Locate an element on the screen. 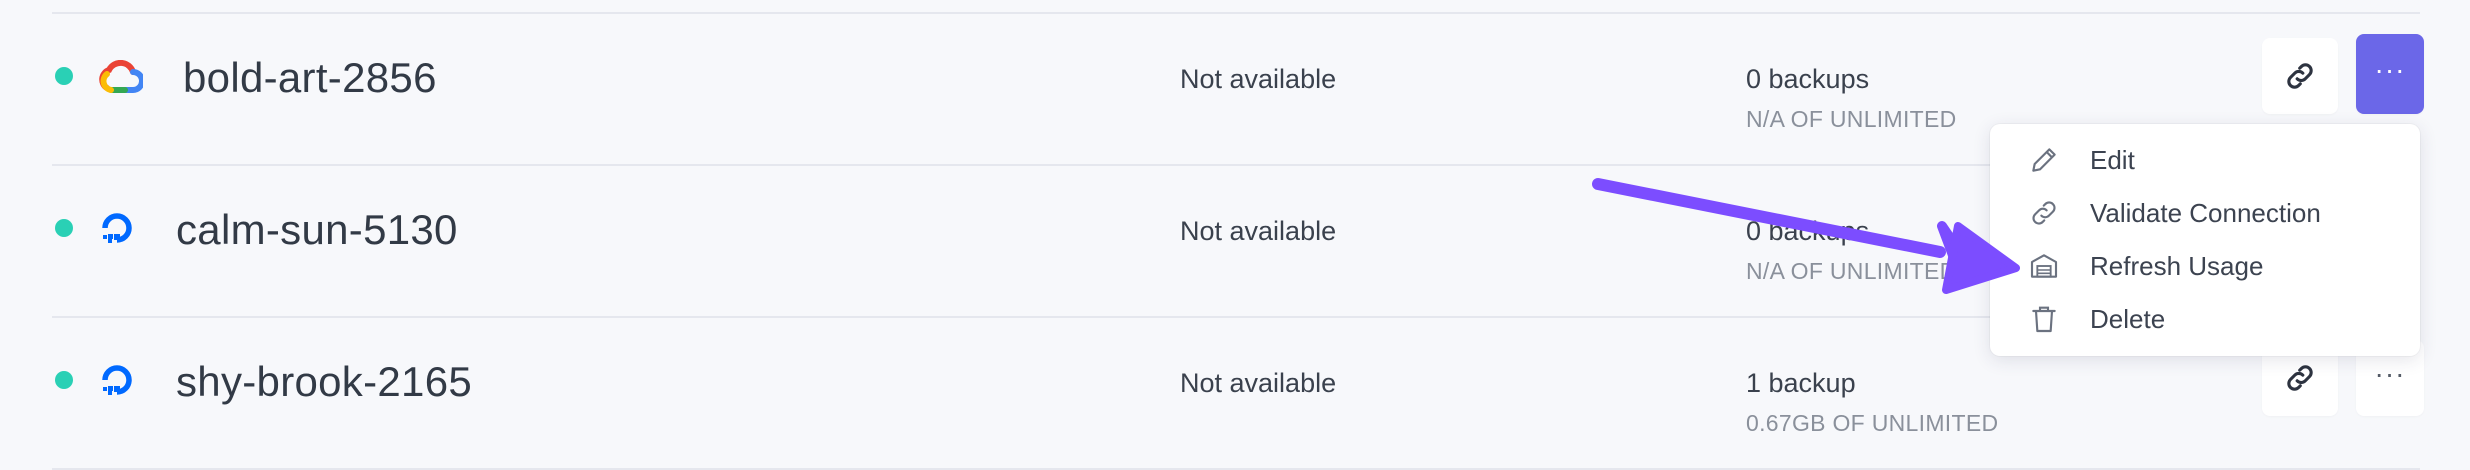  menu-item-label: Validate Connection is located at coordinates (2205, 212).